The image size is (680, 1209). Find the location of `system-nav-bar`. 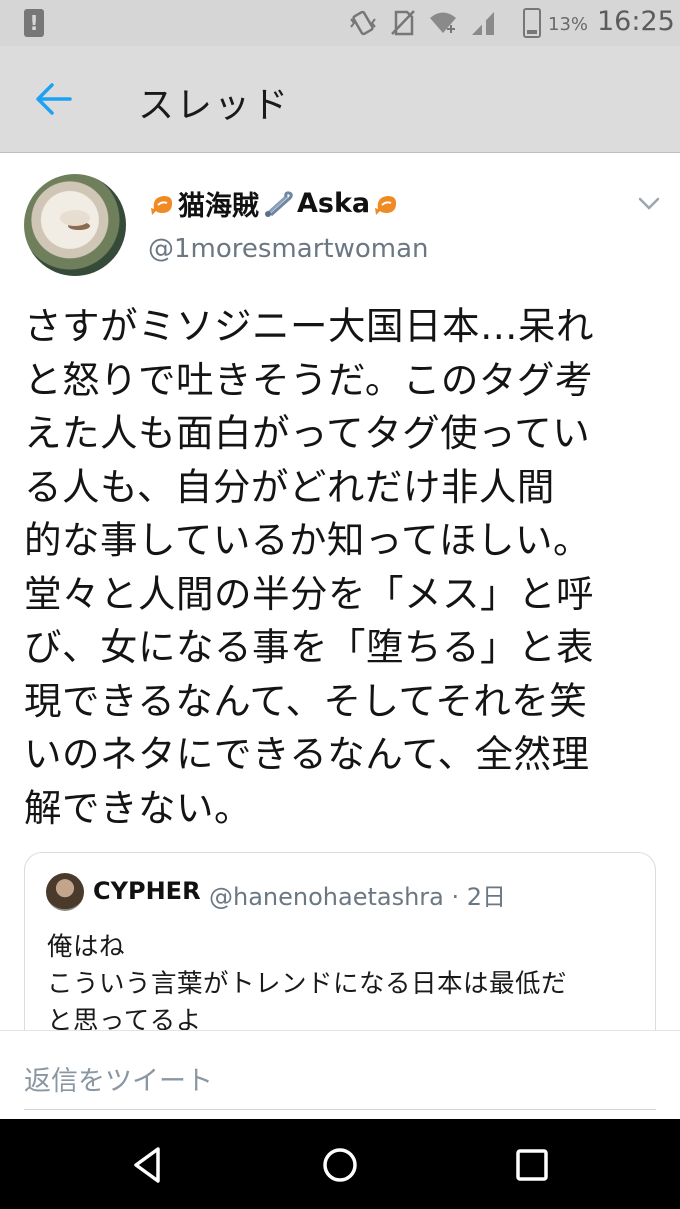

system-nav-bar is located at coordinates (340, 1164).